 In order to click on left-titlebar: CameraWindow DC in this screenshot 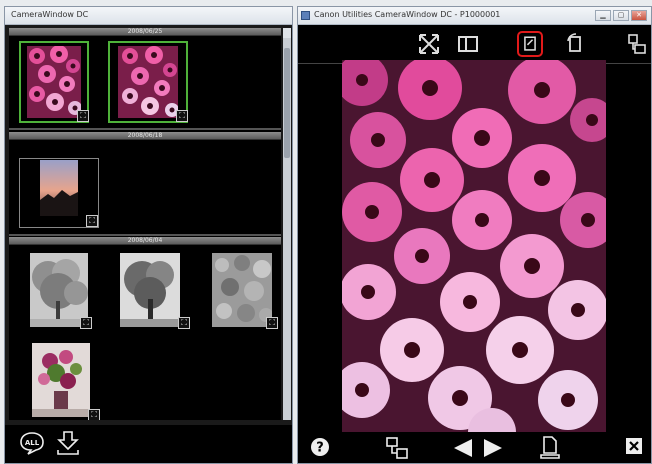, I will do `click(148, 16)`.